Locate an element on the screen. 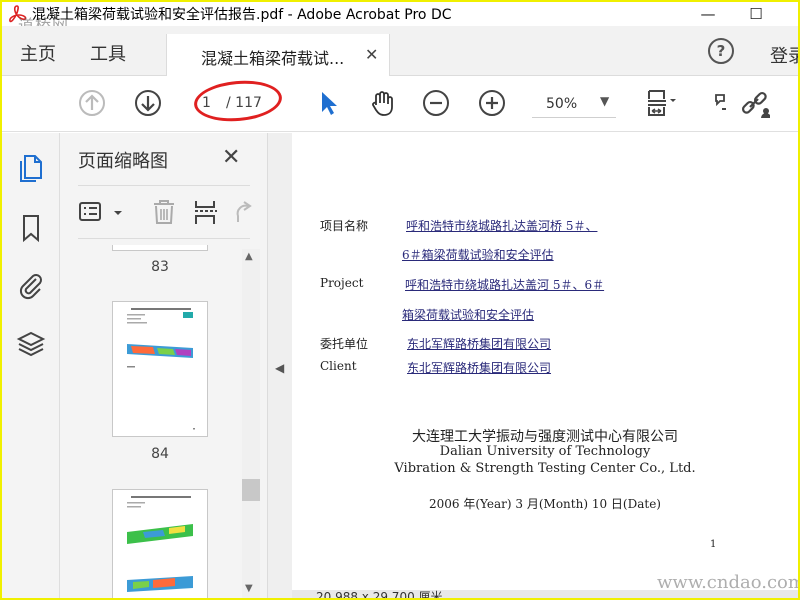  thumbnail-toolbar is located at coordinates (165, 212).